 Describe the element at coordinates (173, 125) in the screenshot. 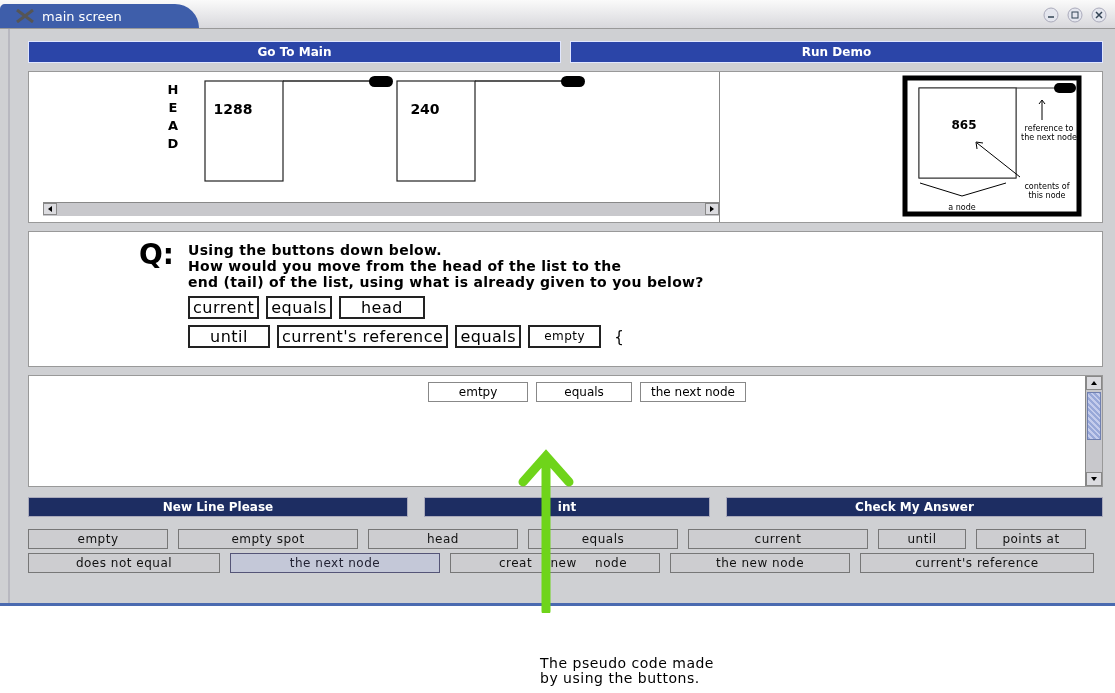

I see `head-label: A` at that location.